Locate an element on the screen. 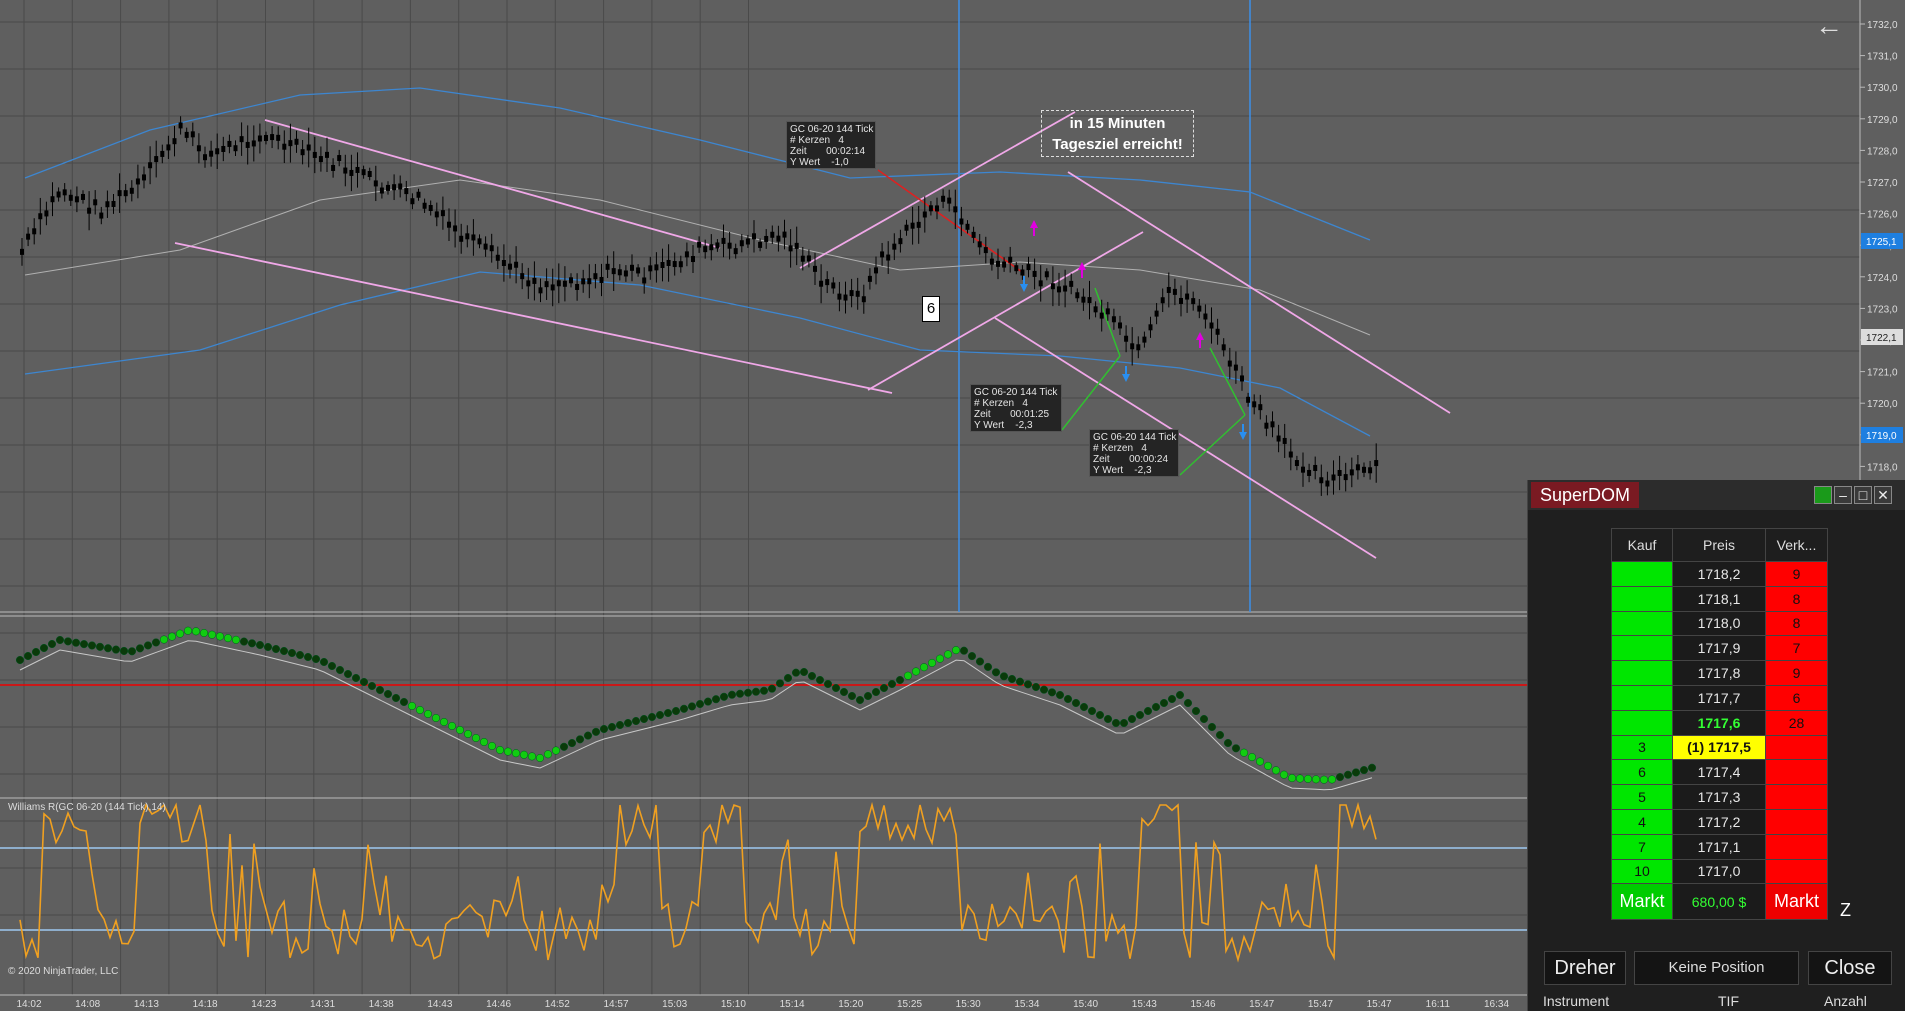 The image size is (1905, 1011). ladder-row: 1718,2 9 is located at coordinates (1719, 574).